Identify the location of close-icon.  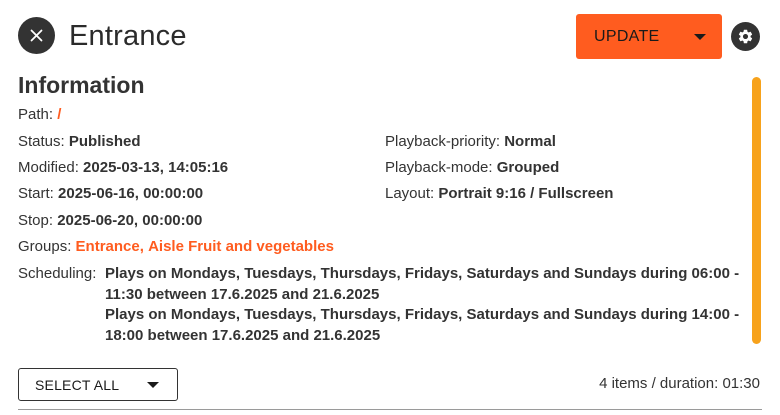
(36, 35).